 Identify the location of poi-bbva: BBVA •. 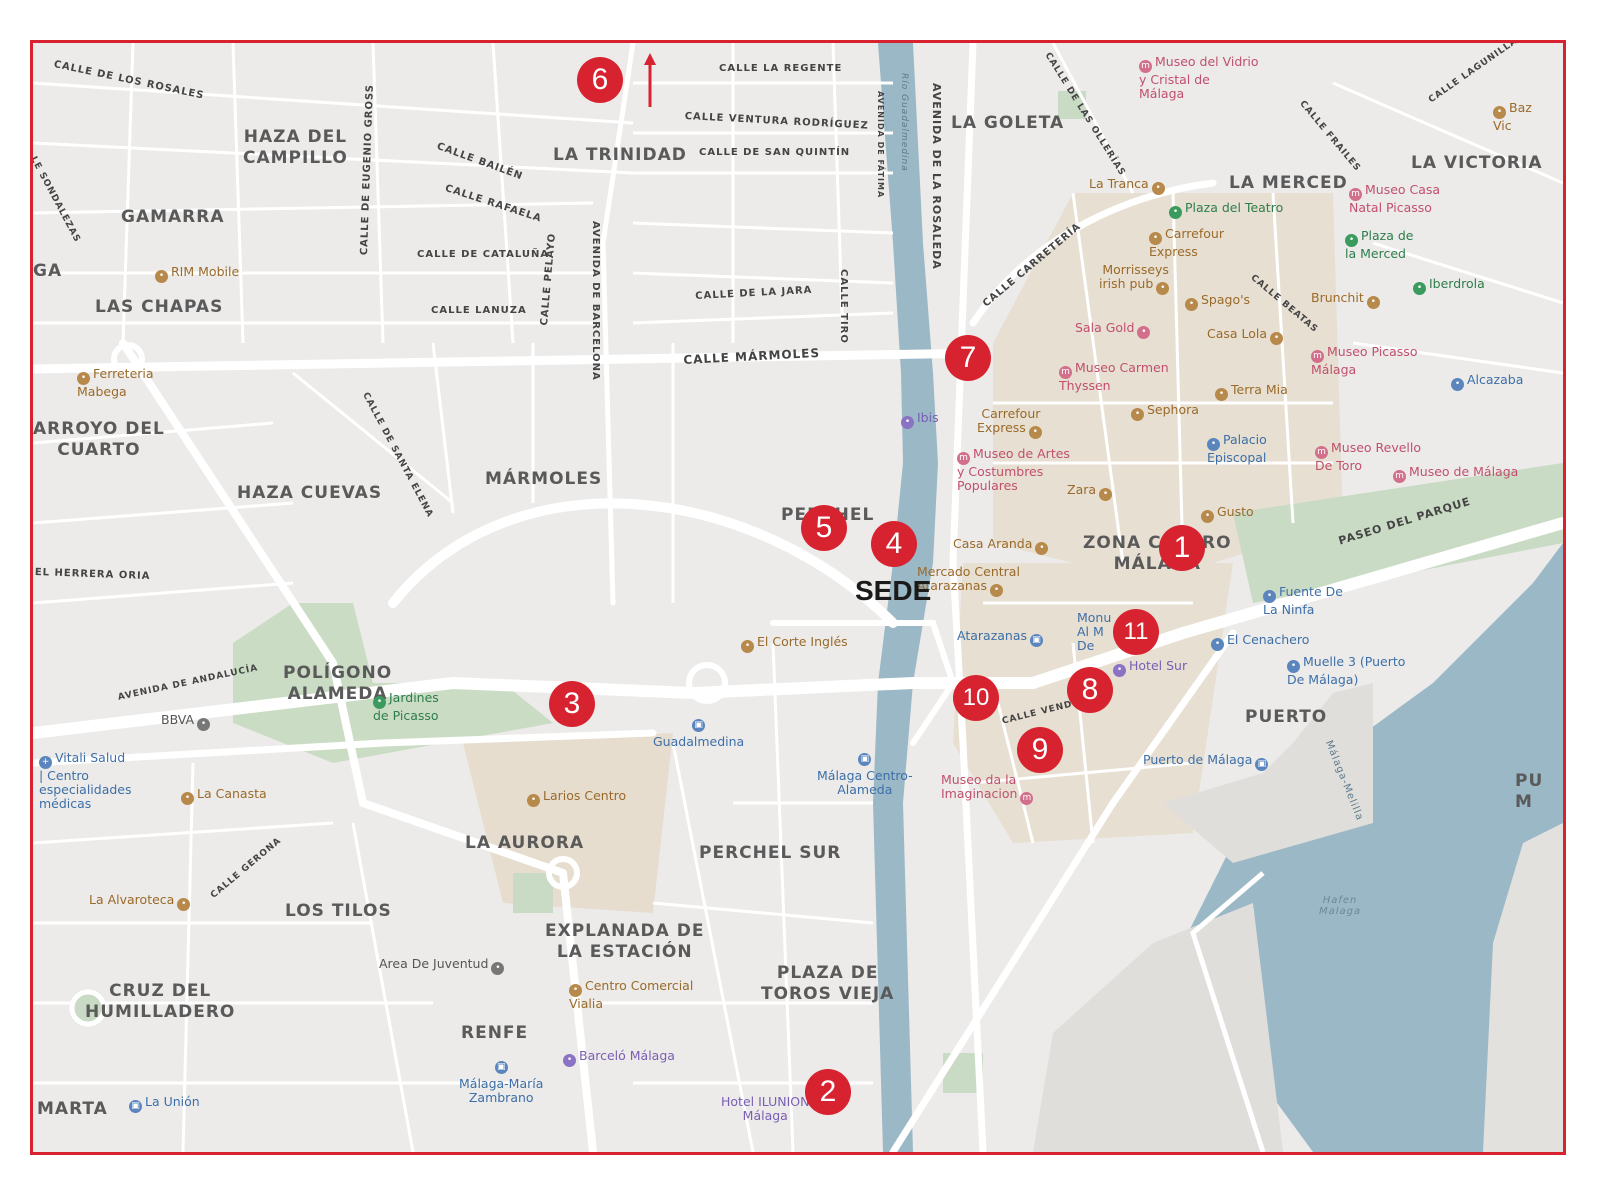
(187, 722).